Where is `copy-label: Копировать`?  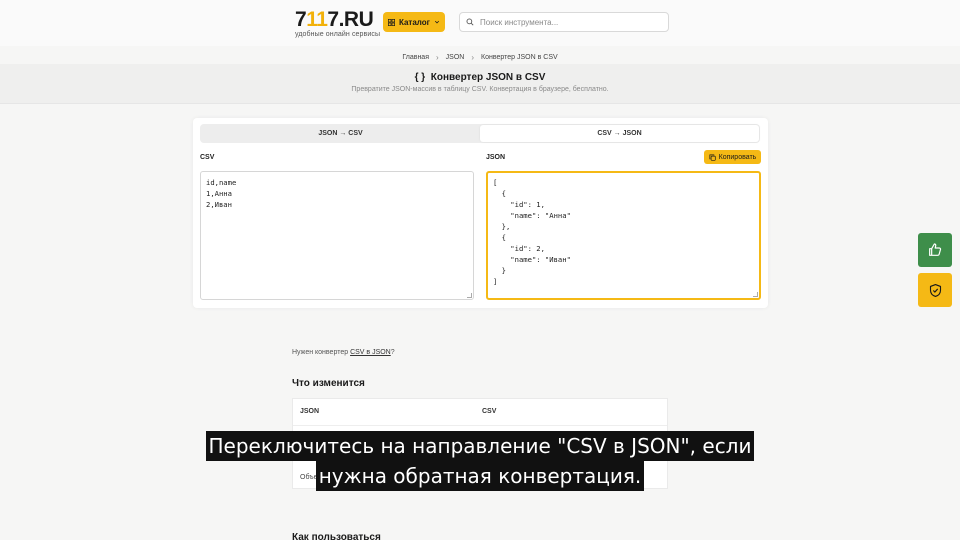 copy-label: Копировать is located at coordinates (737, 157).